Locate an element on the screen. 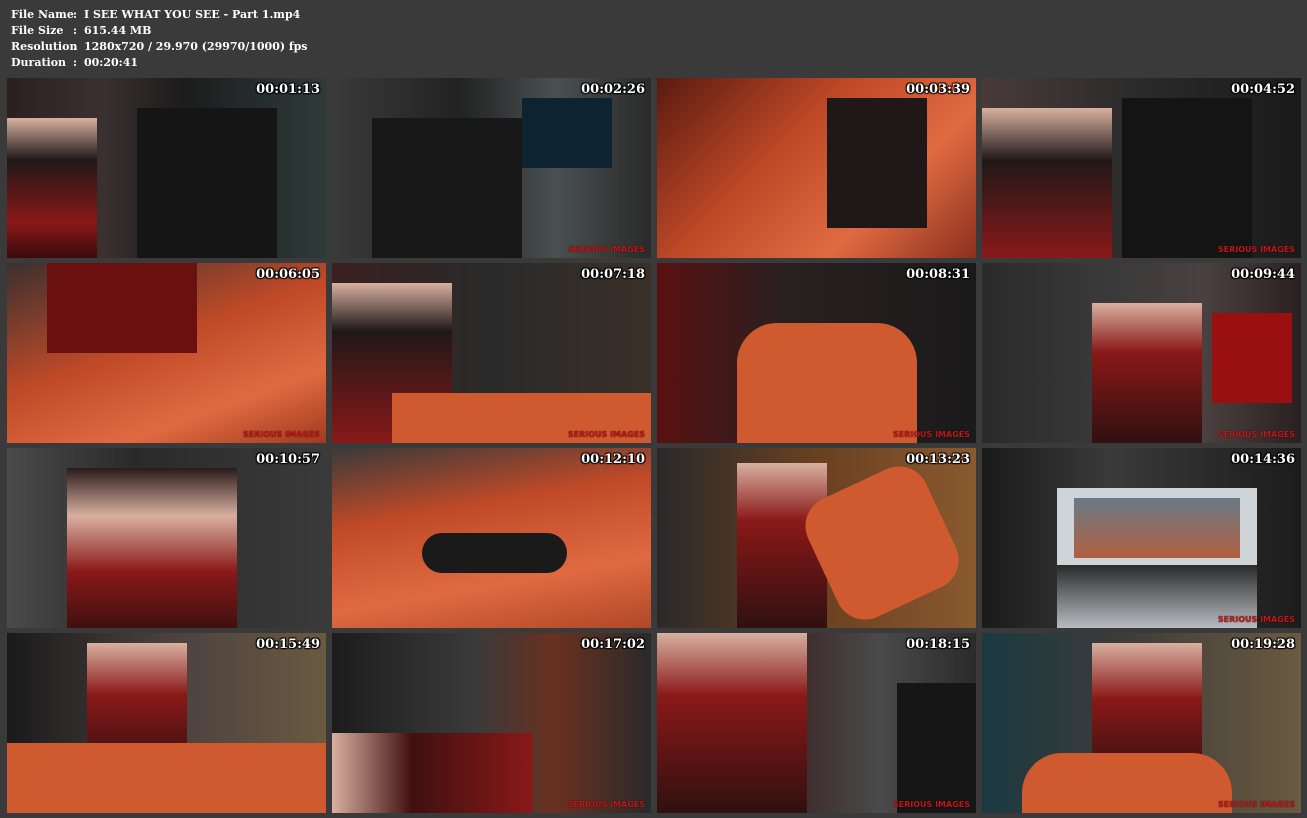  timestamp: 00:10:57 is located at coordinates (288, 459).